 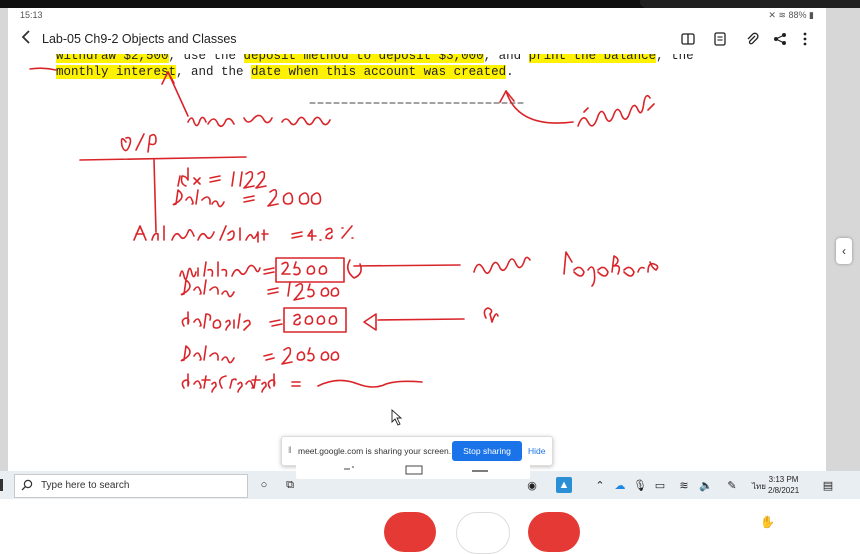 I want to click on hide-button: Hide, so click(x=536, y=451).